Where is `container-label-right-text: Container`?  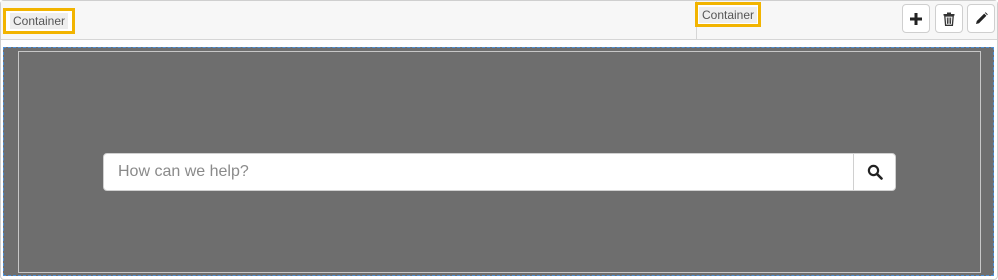
container-label-right-text: Container is located at coordinates (728, 14).